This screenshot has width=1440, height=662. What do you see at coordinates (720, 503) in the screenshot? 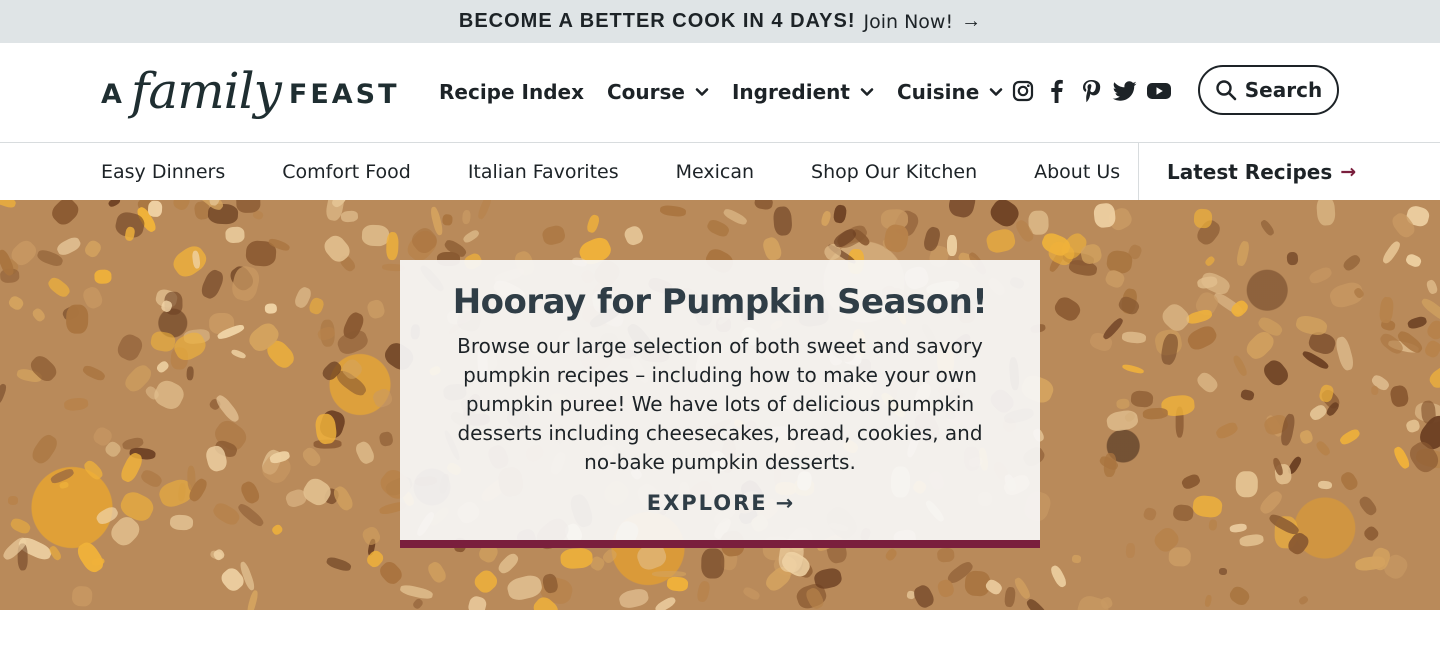
I see `explore-link: EXPLORE →` at bounding box center [720, 503].